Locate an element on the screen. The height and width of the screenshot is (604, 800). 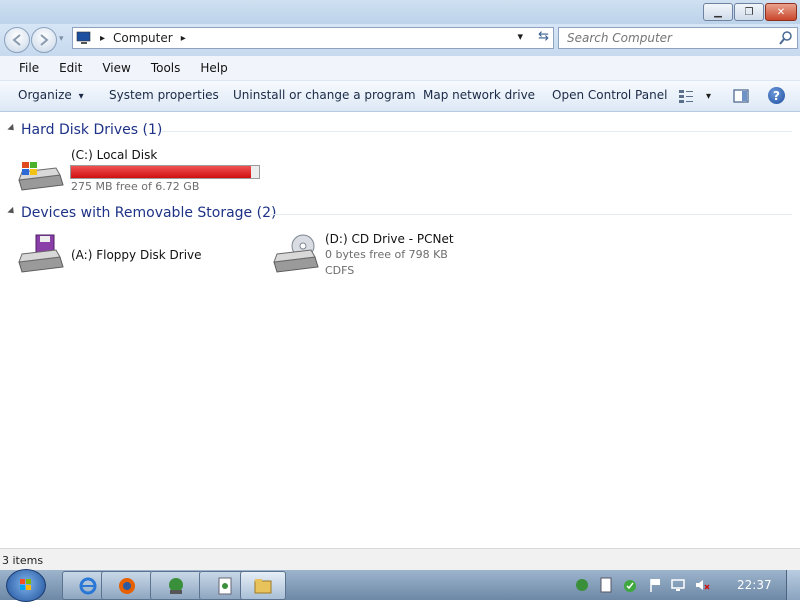
taskbar-network is located at coordinates (176, 585).